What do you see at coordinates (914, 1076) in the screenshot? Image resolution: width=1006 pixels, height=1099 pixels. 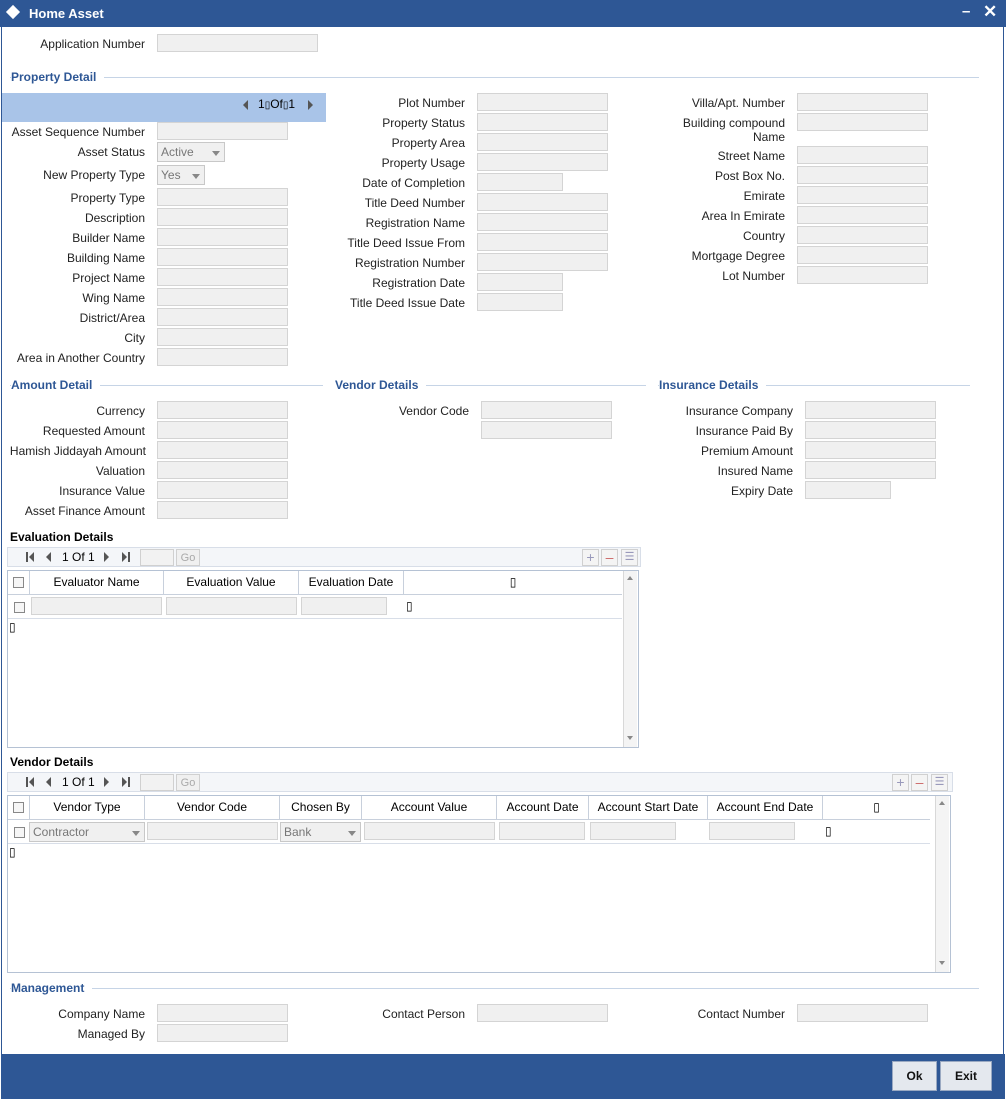 I see `ok-button: Ok` at bounding box center [914, 1076].